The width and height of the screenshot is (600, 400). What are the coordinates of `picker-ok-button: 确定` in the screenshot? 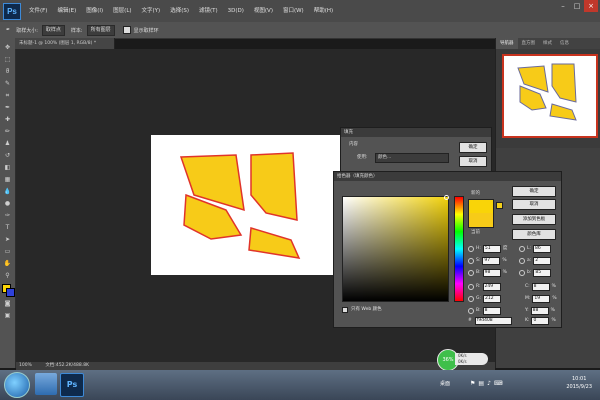 It's located at (534, 191).